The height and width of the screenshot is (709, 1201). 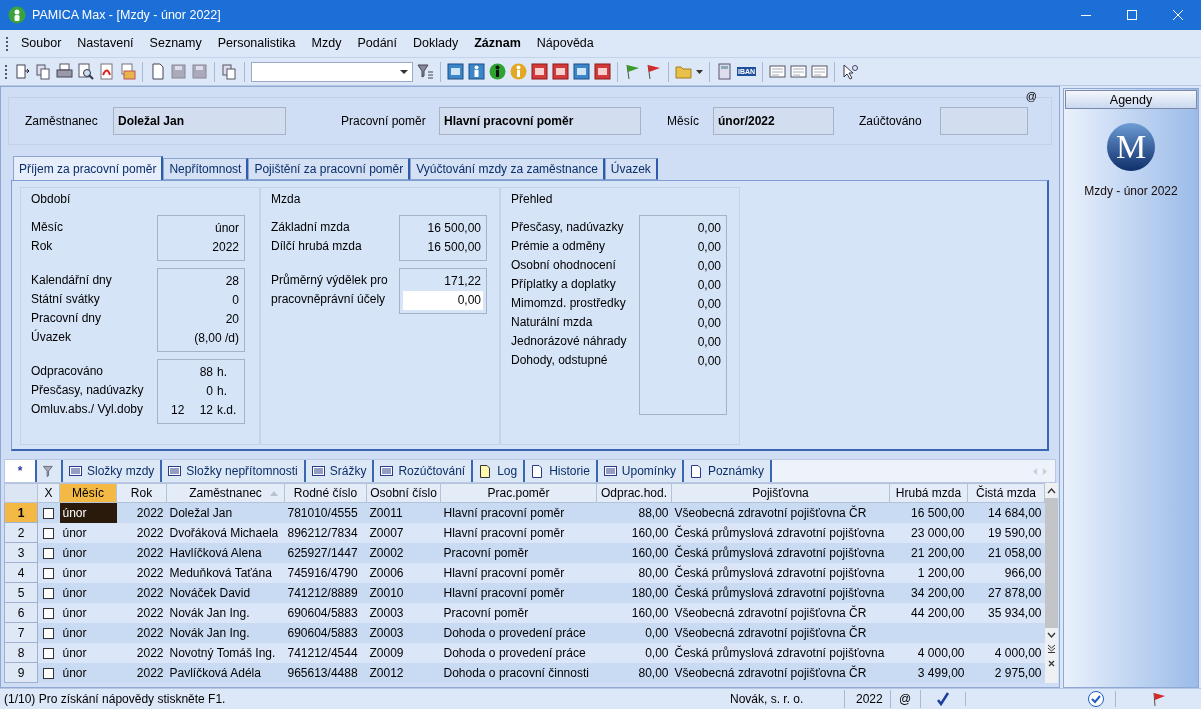 I want to click on close-icon, so click(x=1051, y=663).